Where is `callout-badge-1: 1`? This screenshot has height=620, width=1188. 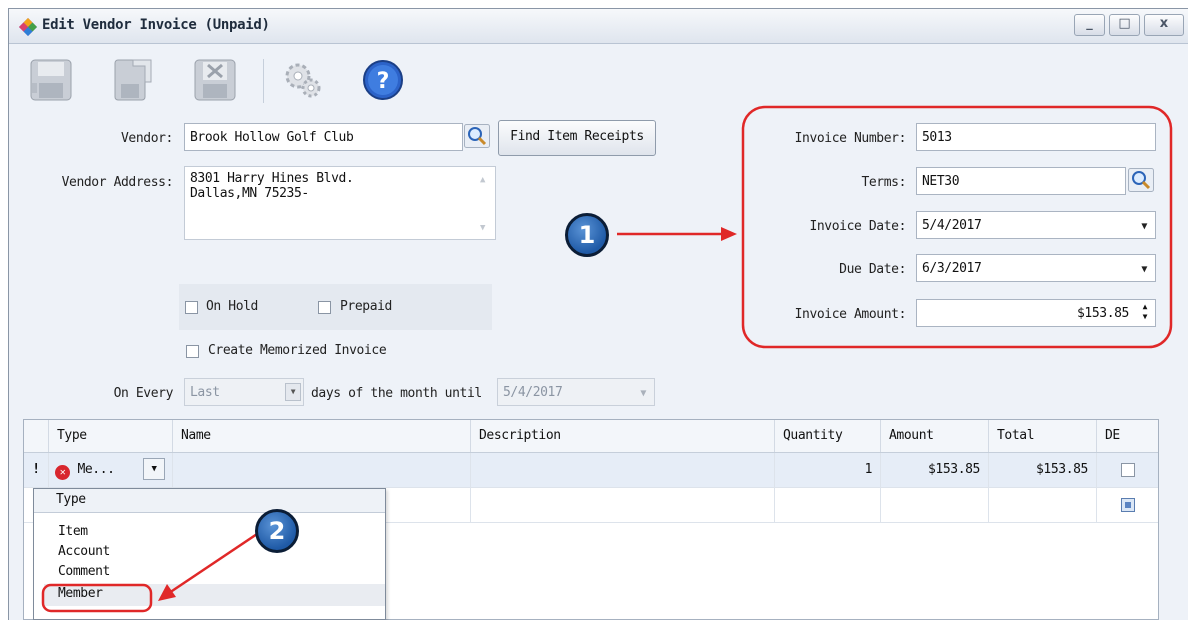
callout-badge-1: 1 is located at coordinates (587, 235).